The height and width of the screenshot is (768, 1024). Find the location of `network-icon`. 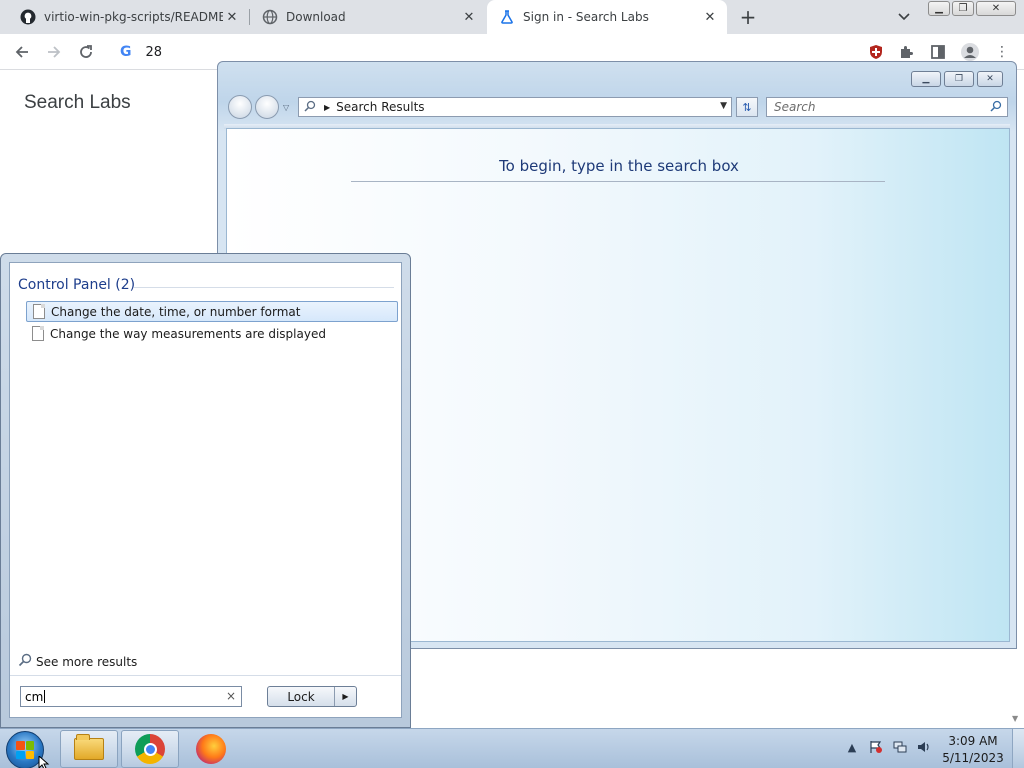

network-icon is located at coordinates (900, 747).